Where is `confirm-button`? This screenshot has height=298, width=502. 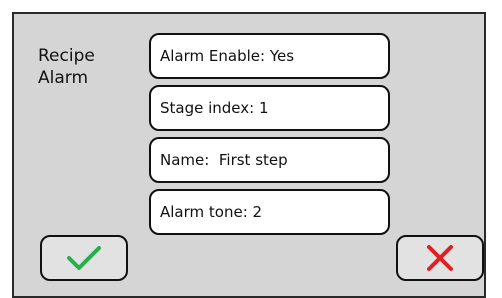
confirm-button is located at coordinates (84, 258).